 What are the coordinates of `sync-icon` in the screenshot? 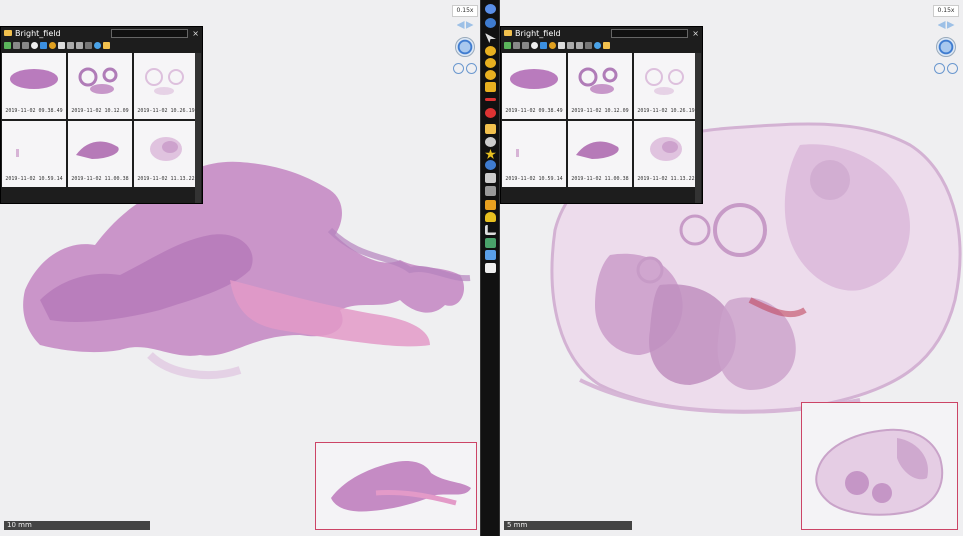 It's located at (490, 9).